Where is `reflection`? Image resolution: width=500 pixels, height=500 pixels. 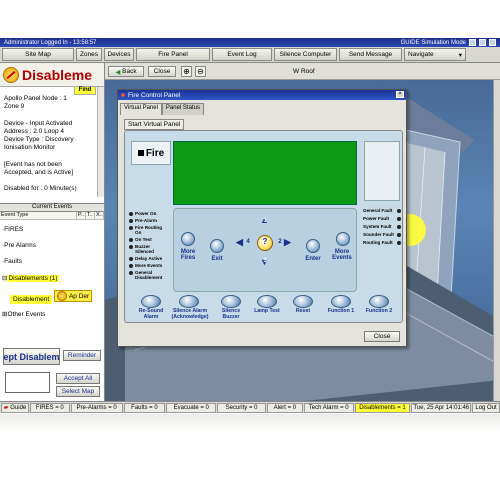
reflection is located at coordinates (250, 424).